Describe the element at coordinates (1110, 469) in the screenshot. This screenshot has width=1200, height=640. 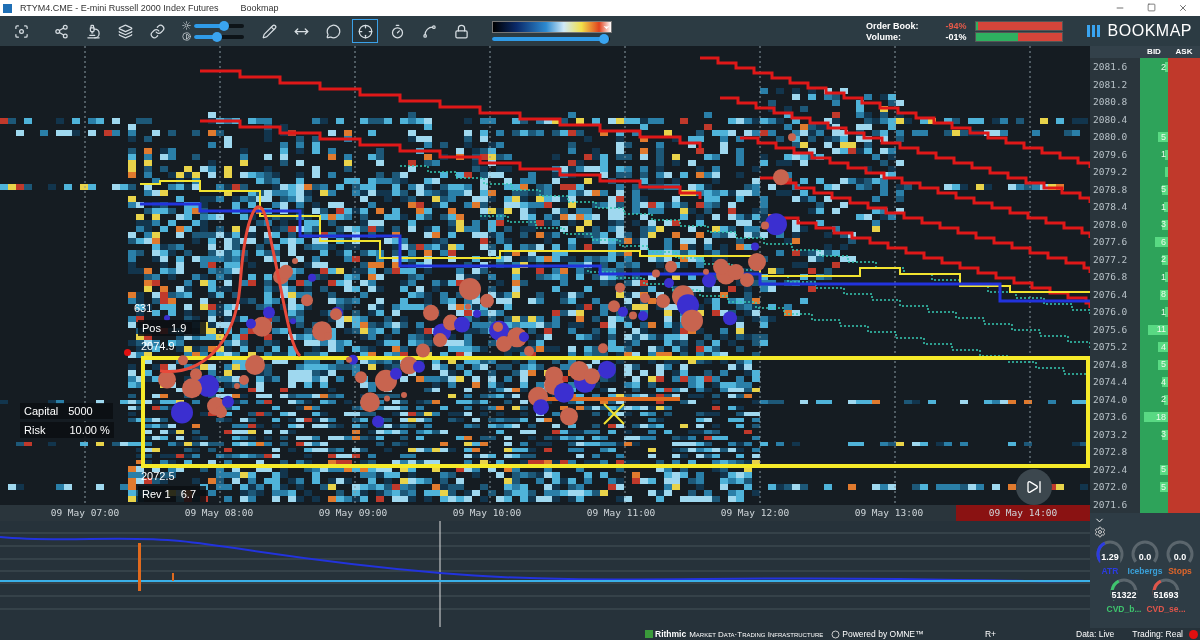
I see `price-level: 2072.4` at that location.